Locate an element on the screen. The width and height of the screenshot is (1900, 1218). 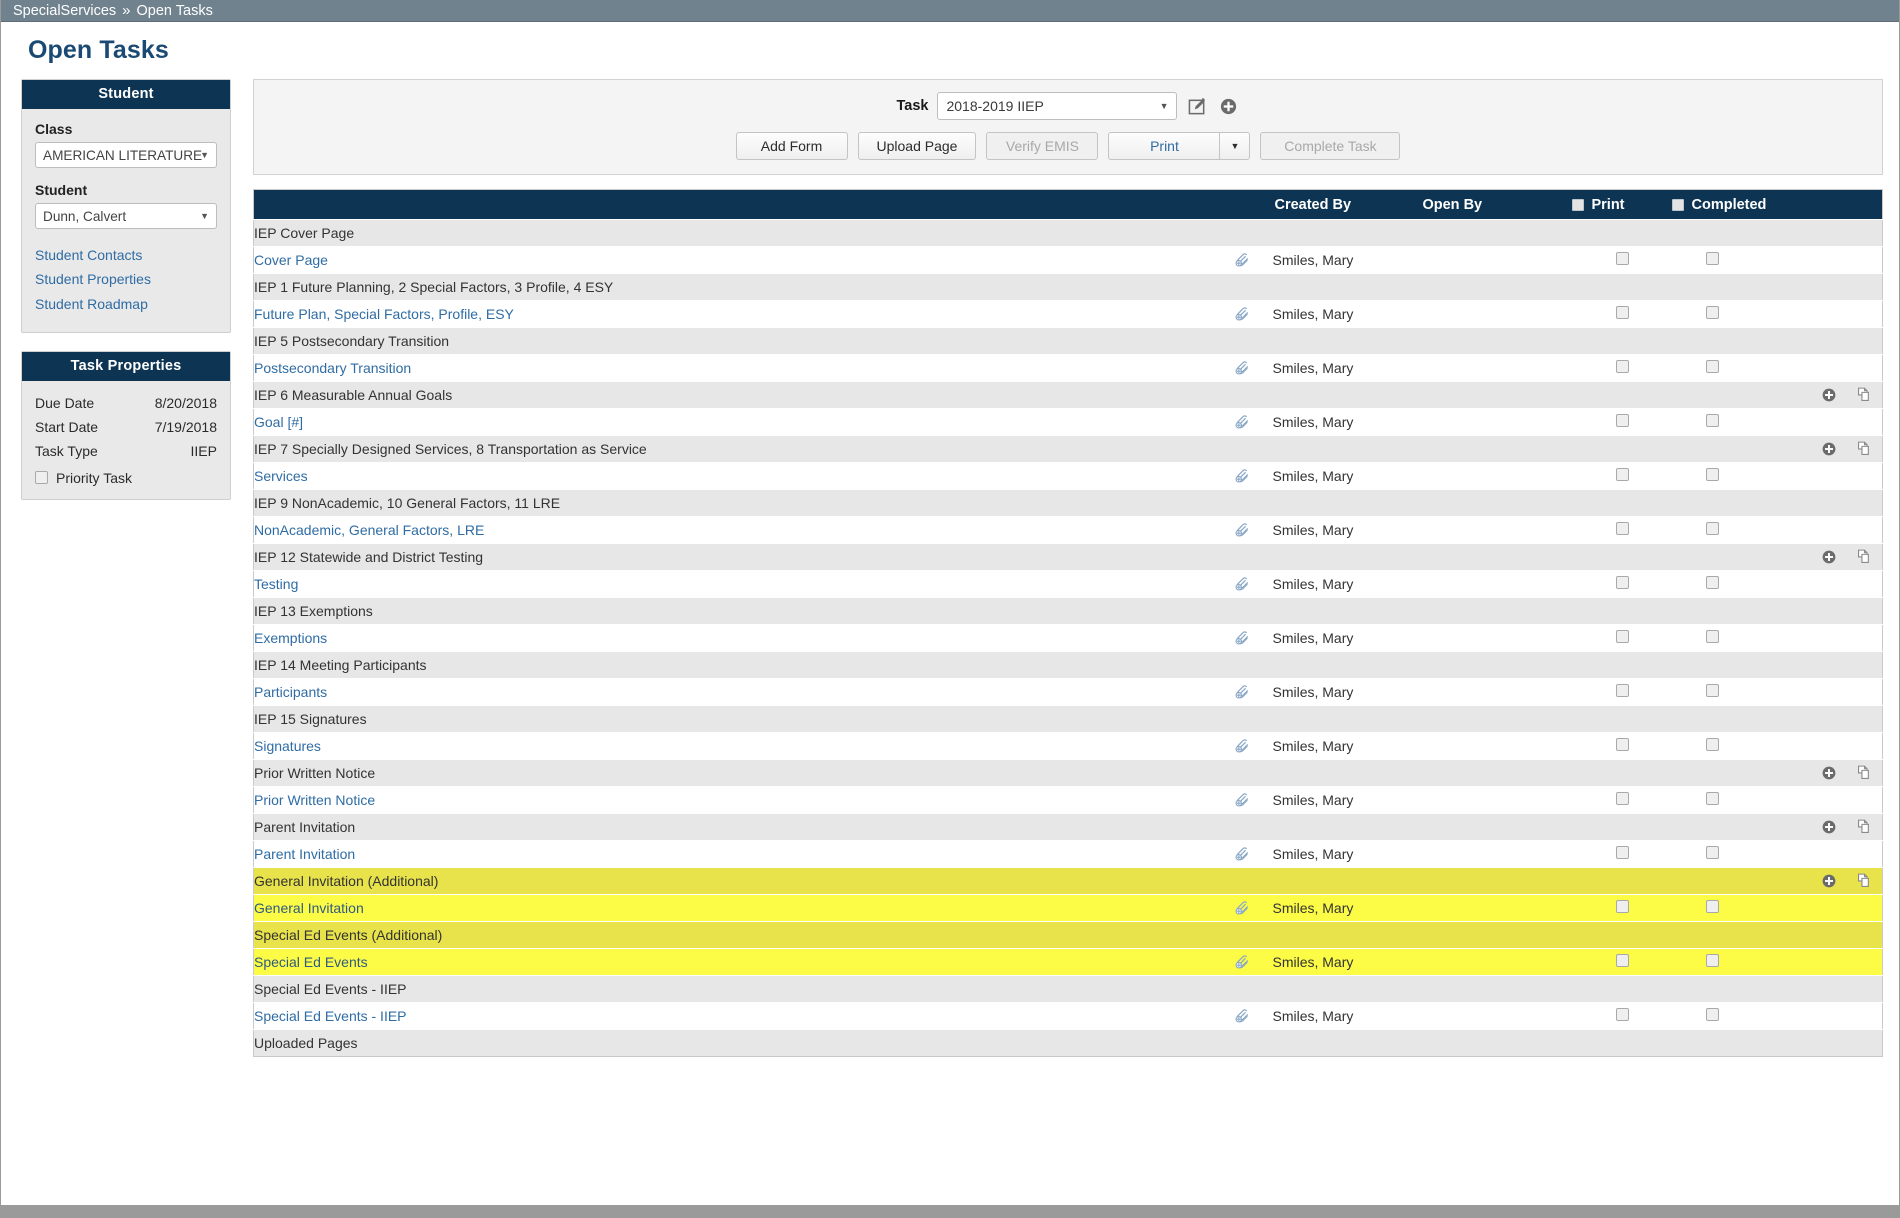
upload-page-button: Upload Page is located at coordinates (917, 146).